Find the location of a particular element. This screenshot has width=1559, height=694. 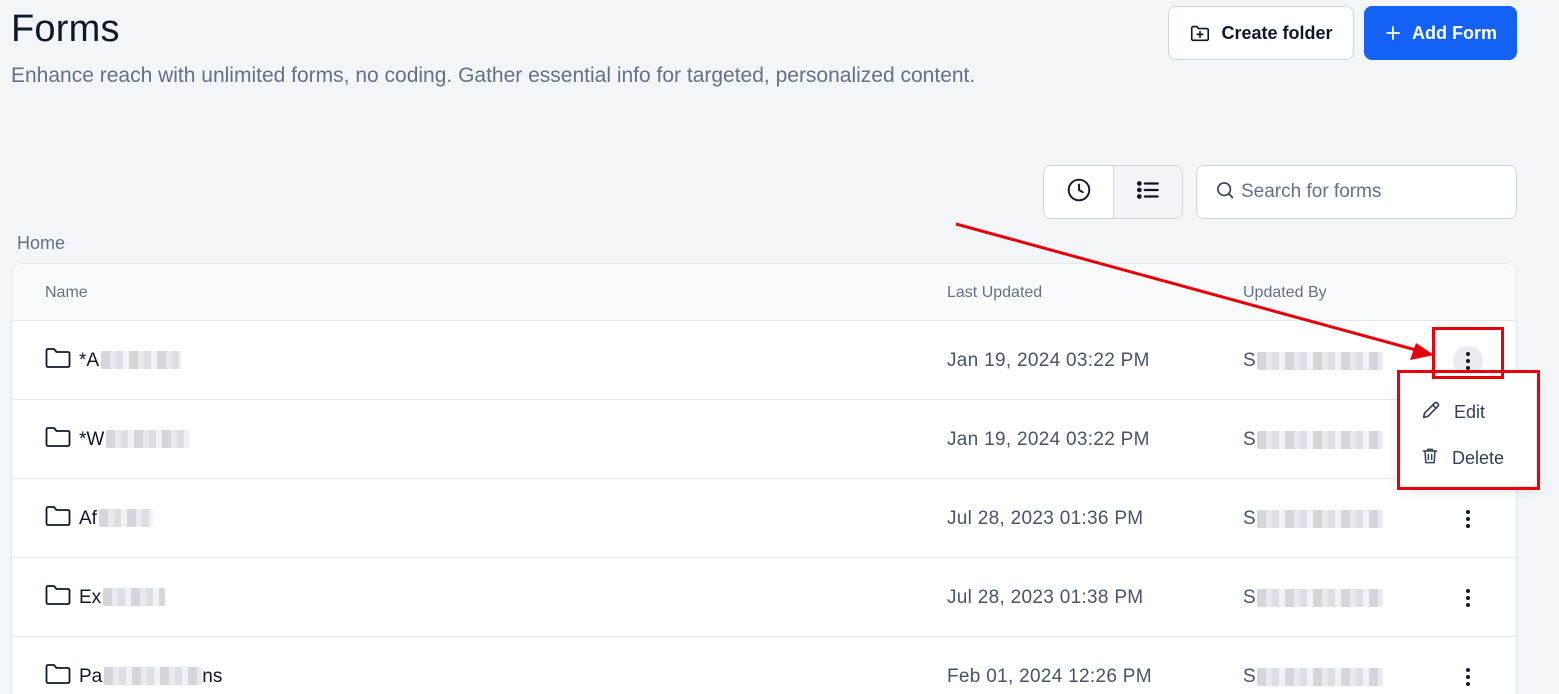

edit-label: Edit is located at coordinates (1470, 411).